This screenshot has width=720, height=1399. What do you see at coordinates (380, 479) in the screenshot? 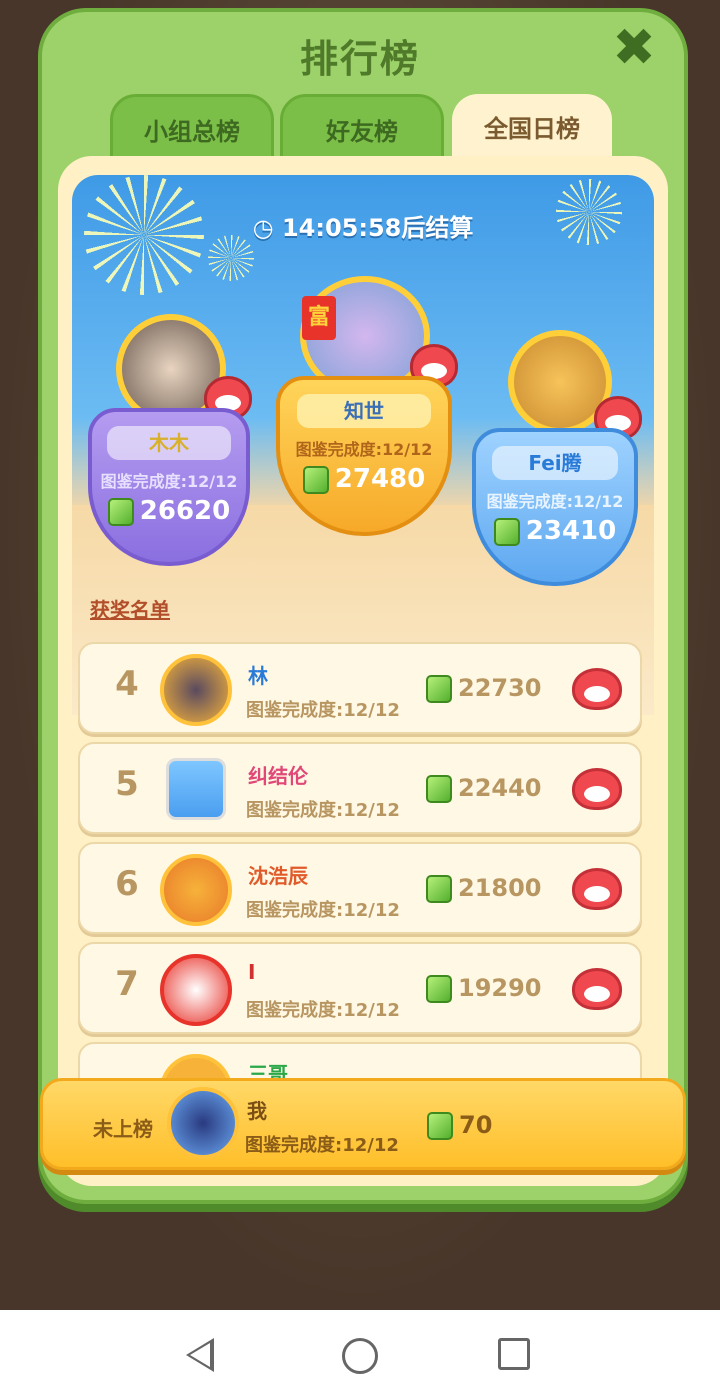
I see `score-value: 27480` at bounding box center [380, 479].